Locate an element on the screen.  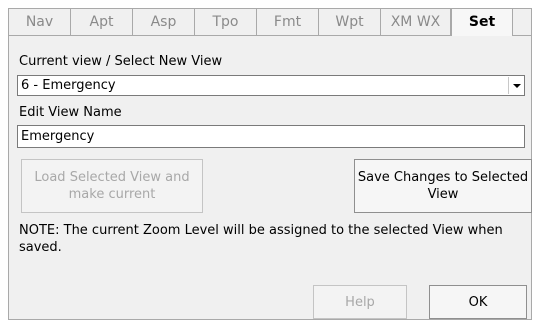
view-select-value: 6 - Emergency is located at coordinates (68, 85).